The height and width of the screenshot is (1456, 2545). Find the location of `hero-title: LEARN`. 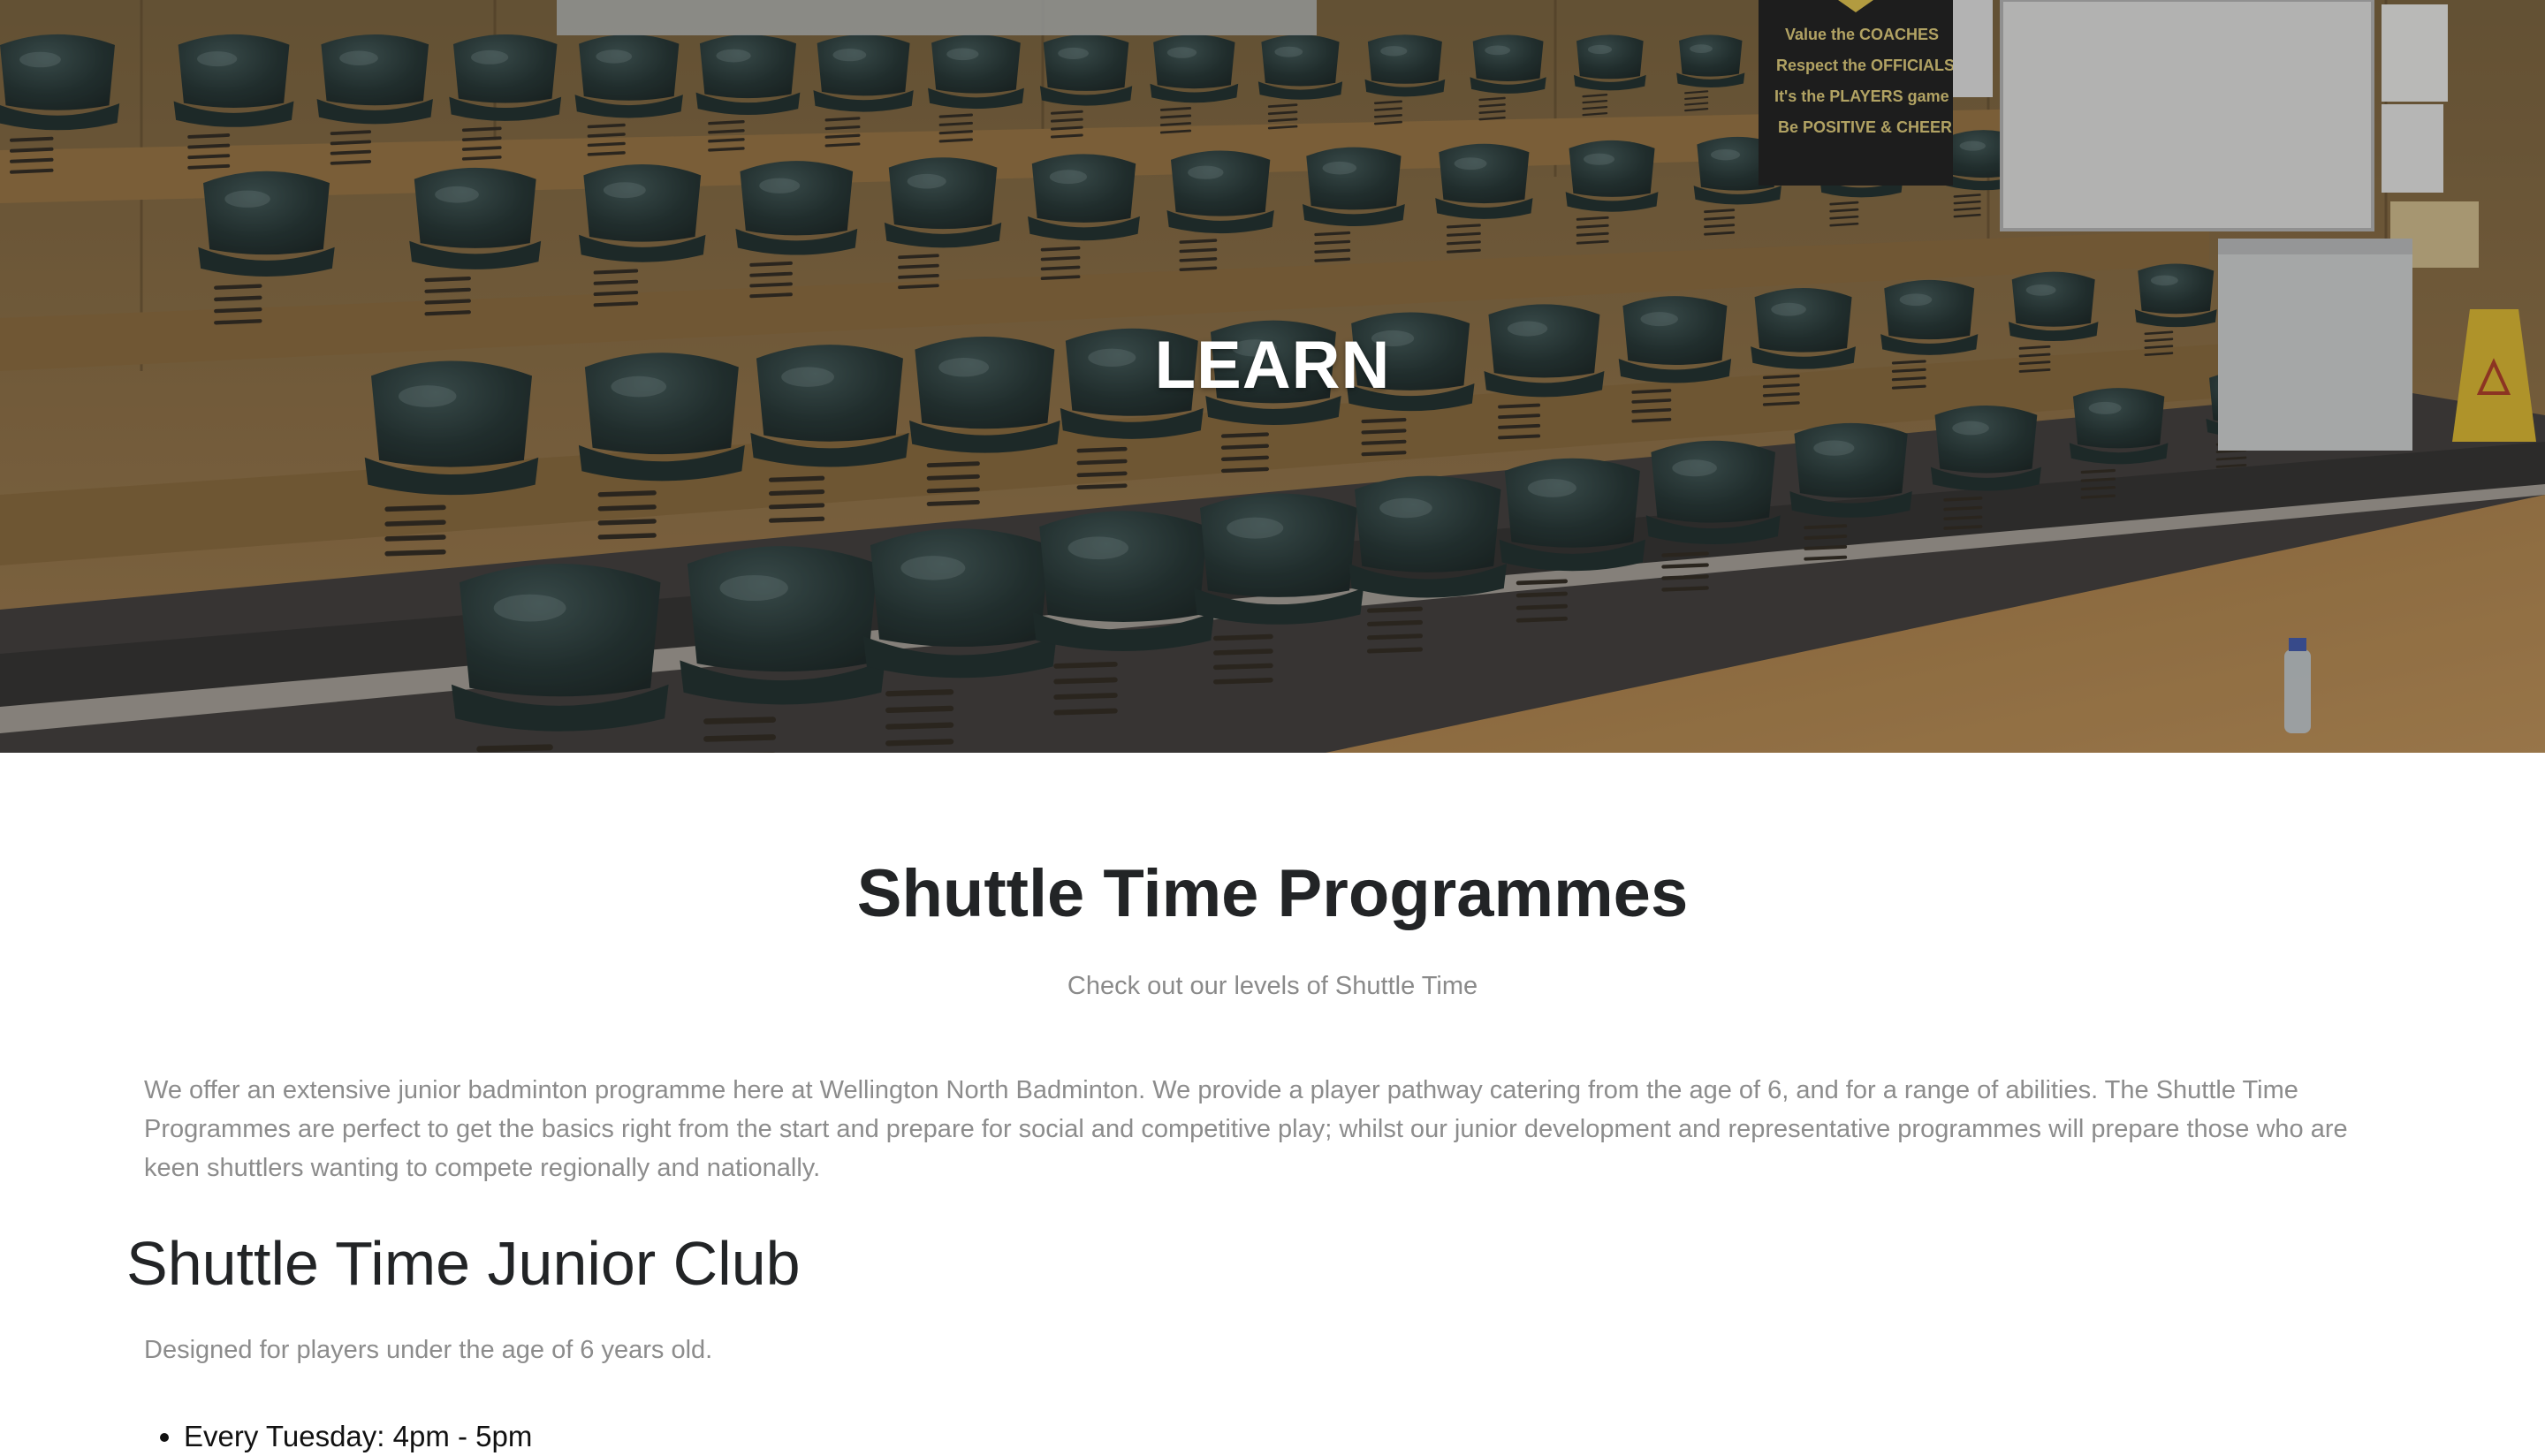

hero-title: LEARN is located at coordinates (1272, 365).